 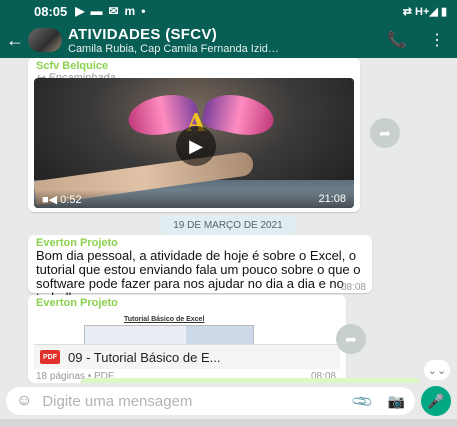 I want to click on preview-title: Tutorial Básico de Excel, so click(x=164, y=319).